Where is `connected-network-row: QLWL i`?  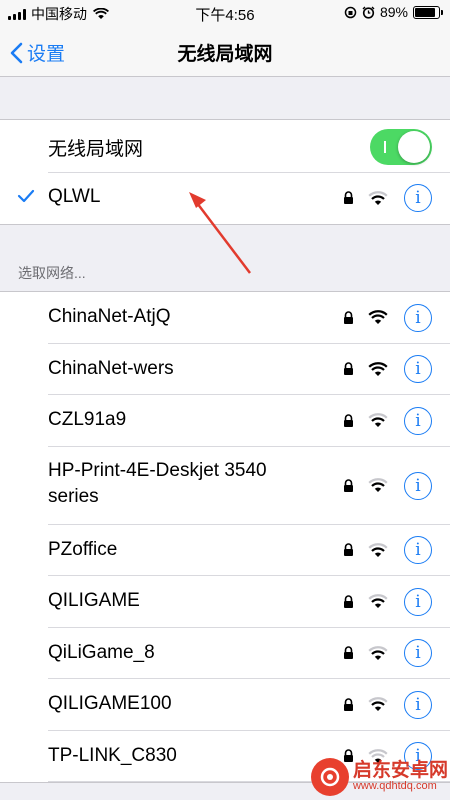 connected-network-row: QLWL i is located at coordinates (225, 198).